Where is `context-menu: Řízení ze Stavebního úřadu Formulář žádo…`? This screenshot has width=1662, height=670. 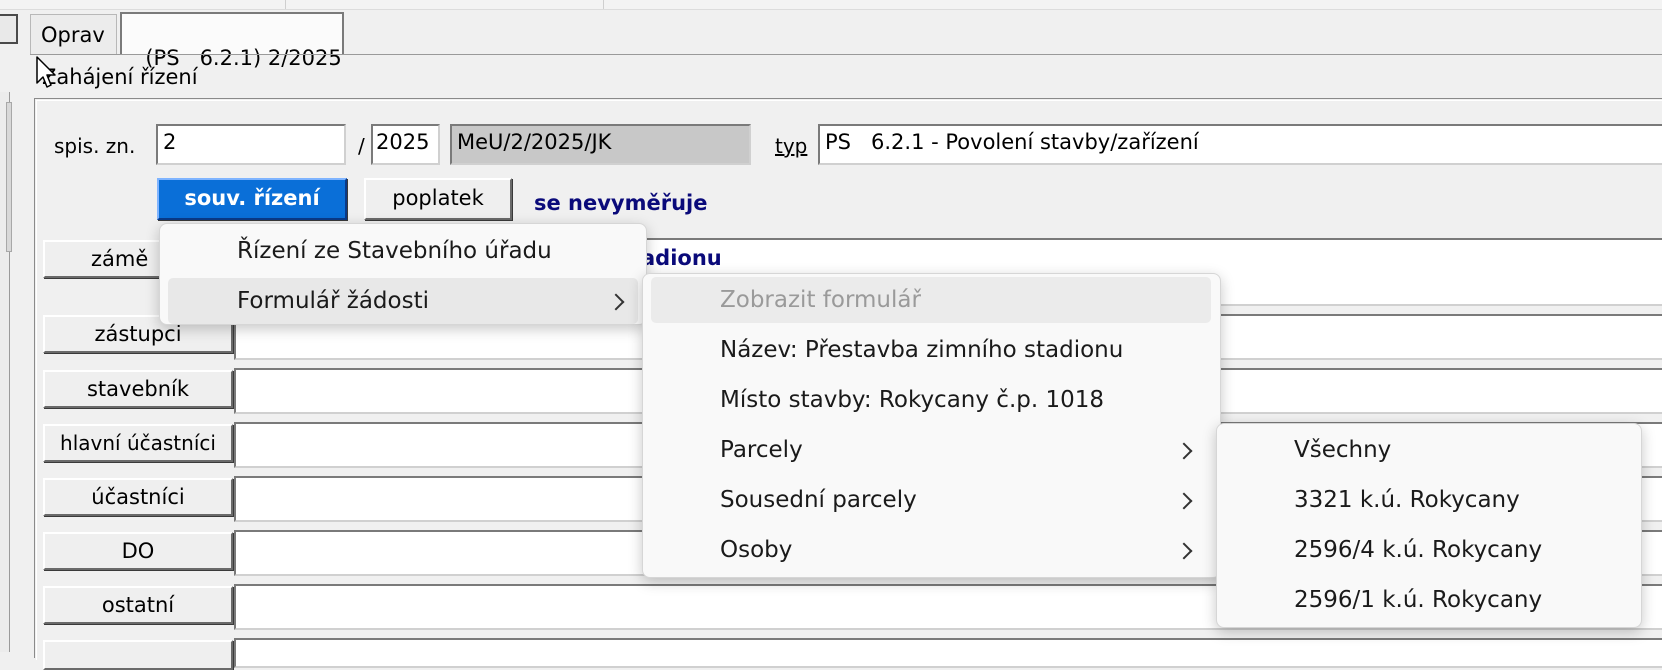 context-menu: Řízení ze Stavebního úřadu Formulář žádo… is located at coordinates (403, 274).